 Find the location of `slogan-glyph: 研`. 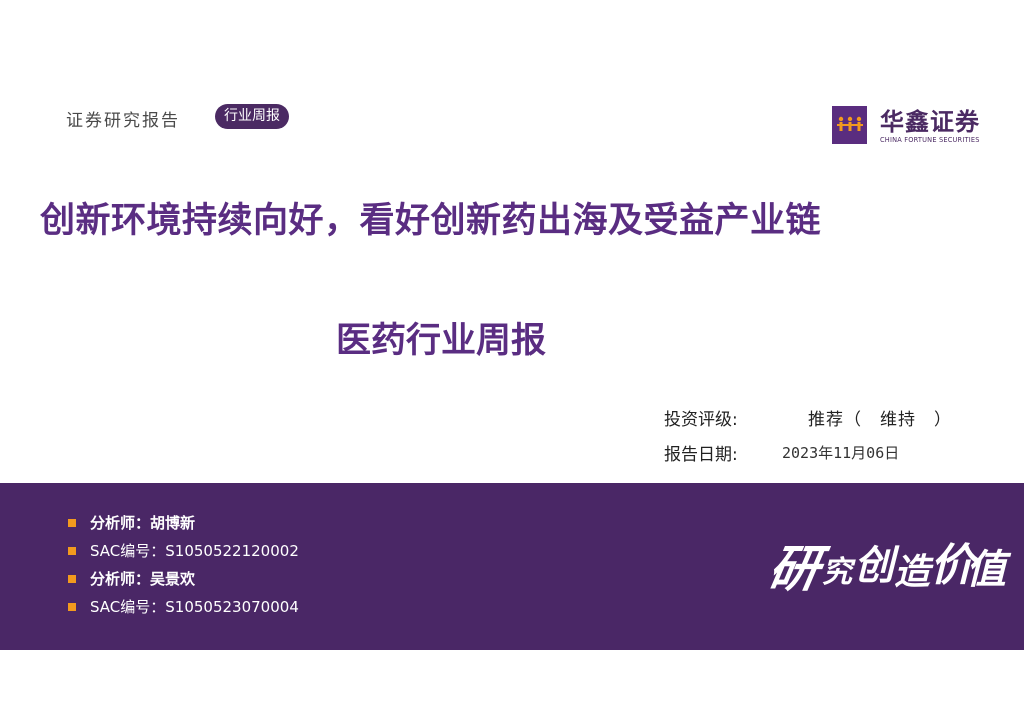

slogan-glyph: 研 is located at coordinates (794, 568).